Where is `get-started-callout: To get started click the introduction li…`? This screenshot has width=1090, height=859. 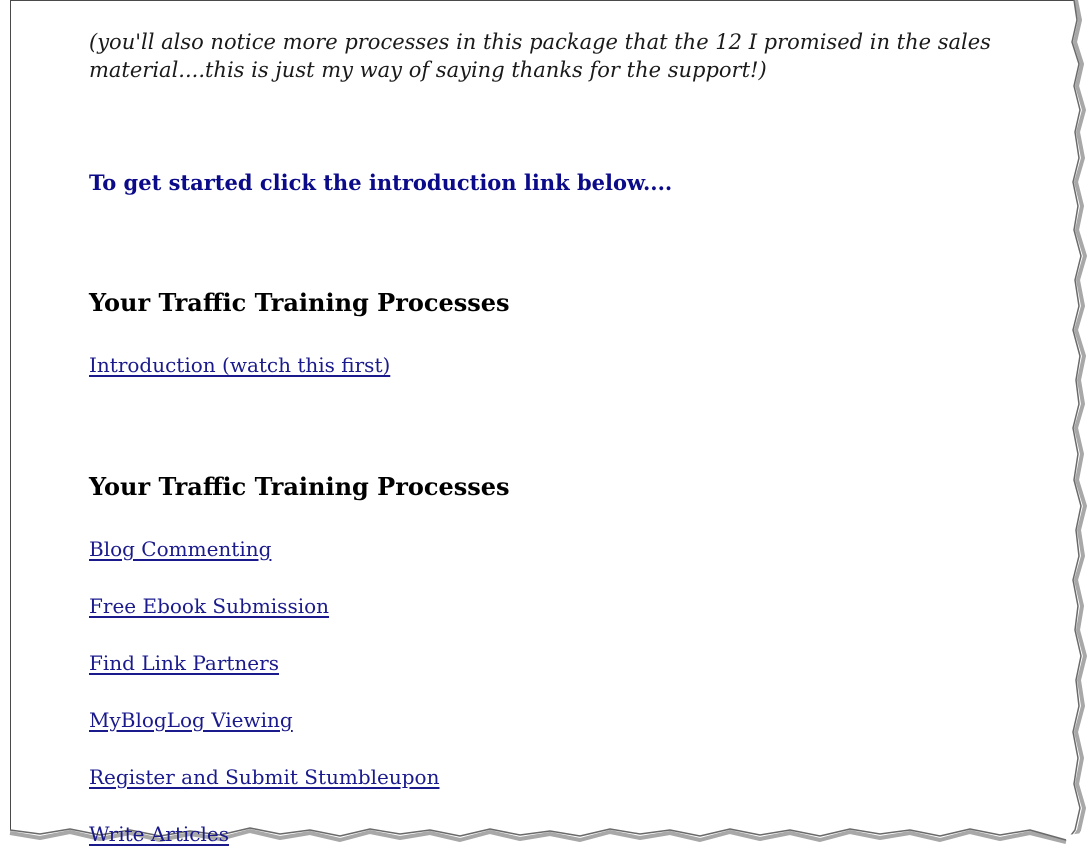
get-started-callout: To get started click the introduction li… is located at coordinates (381, 182).